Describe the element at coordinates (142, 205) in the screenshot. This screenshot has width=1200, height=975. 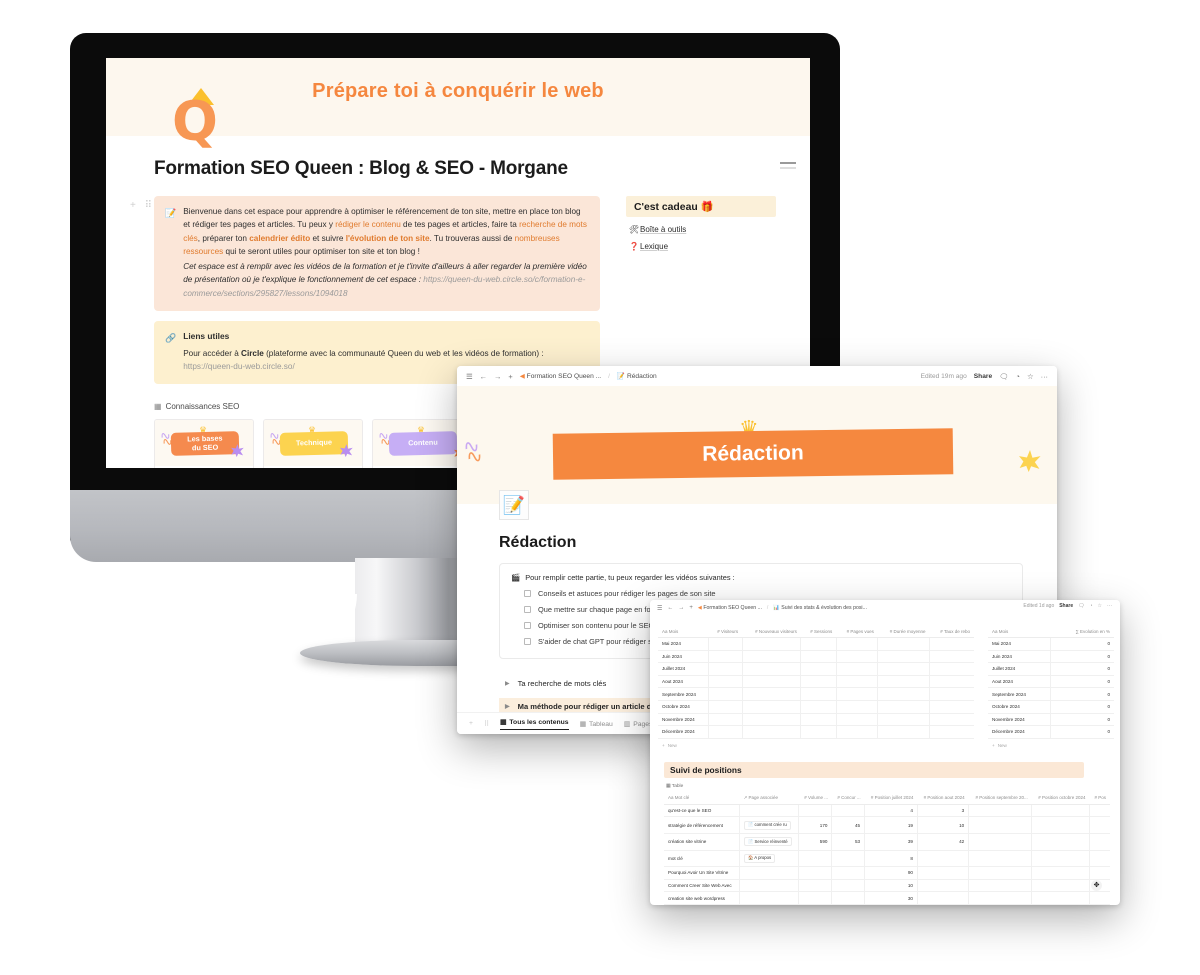
I see `block-handle: + ⠿` at that location.